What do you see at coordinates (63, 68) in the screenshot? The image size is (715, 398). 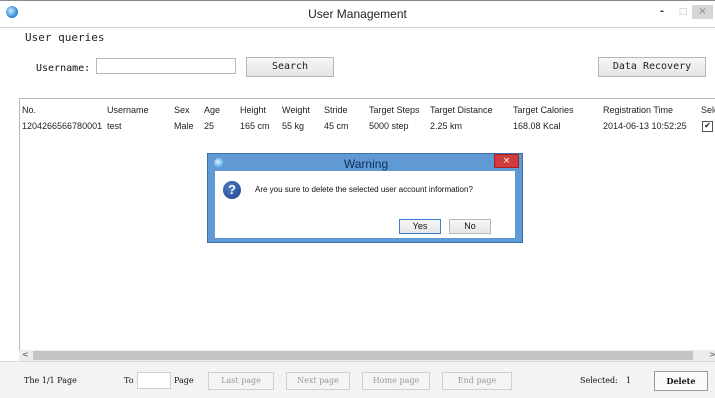 I see `username-label: Username:` at bounding box center [63, 68].